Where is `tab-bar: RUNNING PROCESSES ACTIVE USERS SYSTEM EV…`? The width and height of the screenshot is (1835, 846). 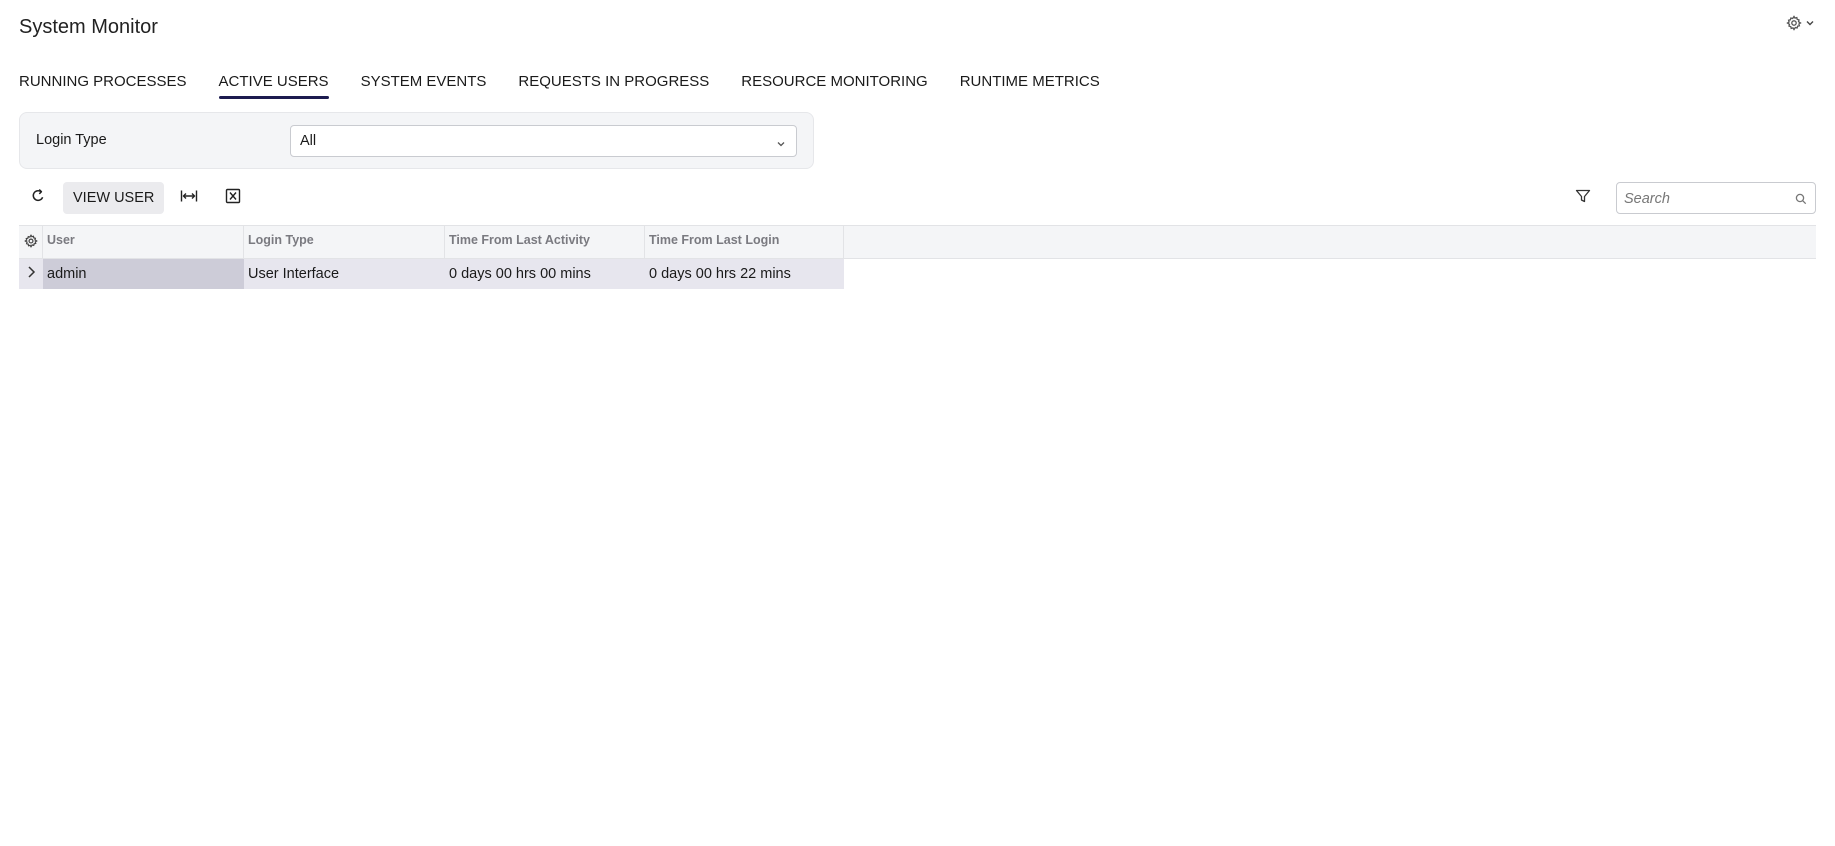 tab-bar: RUNNING PROCESSES ACTIVE USERS SYSTEM EV… is located at coordinates (559, 87).